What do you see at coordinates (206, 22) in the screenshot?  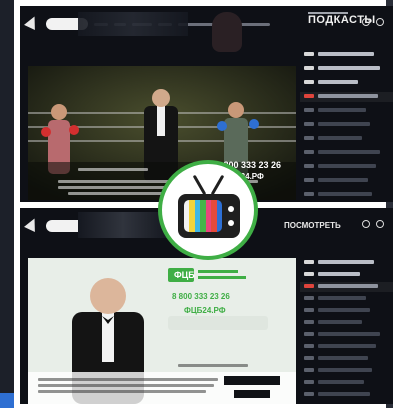 I see `top-navigation: ПОДКАСТЫ` at bounding box center [206, 22].